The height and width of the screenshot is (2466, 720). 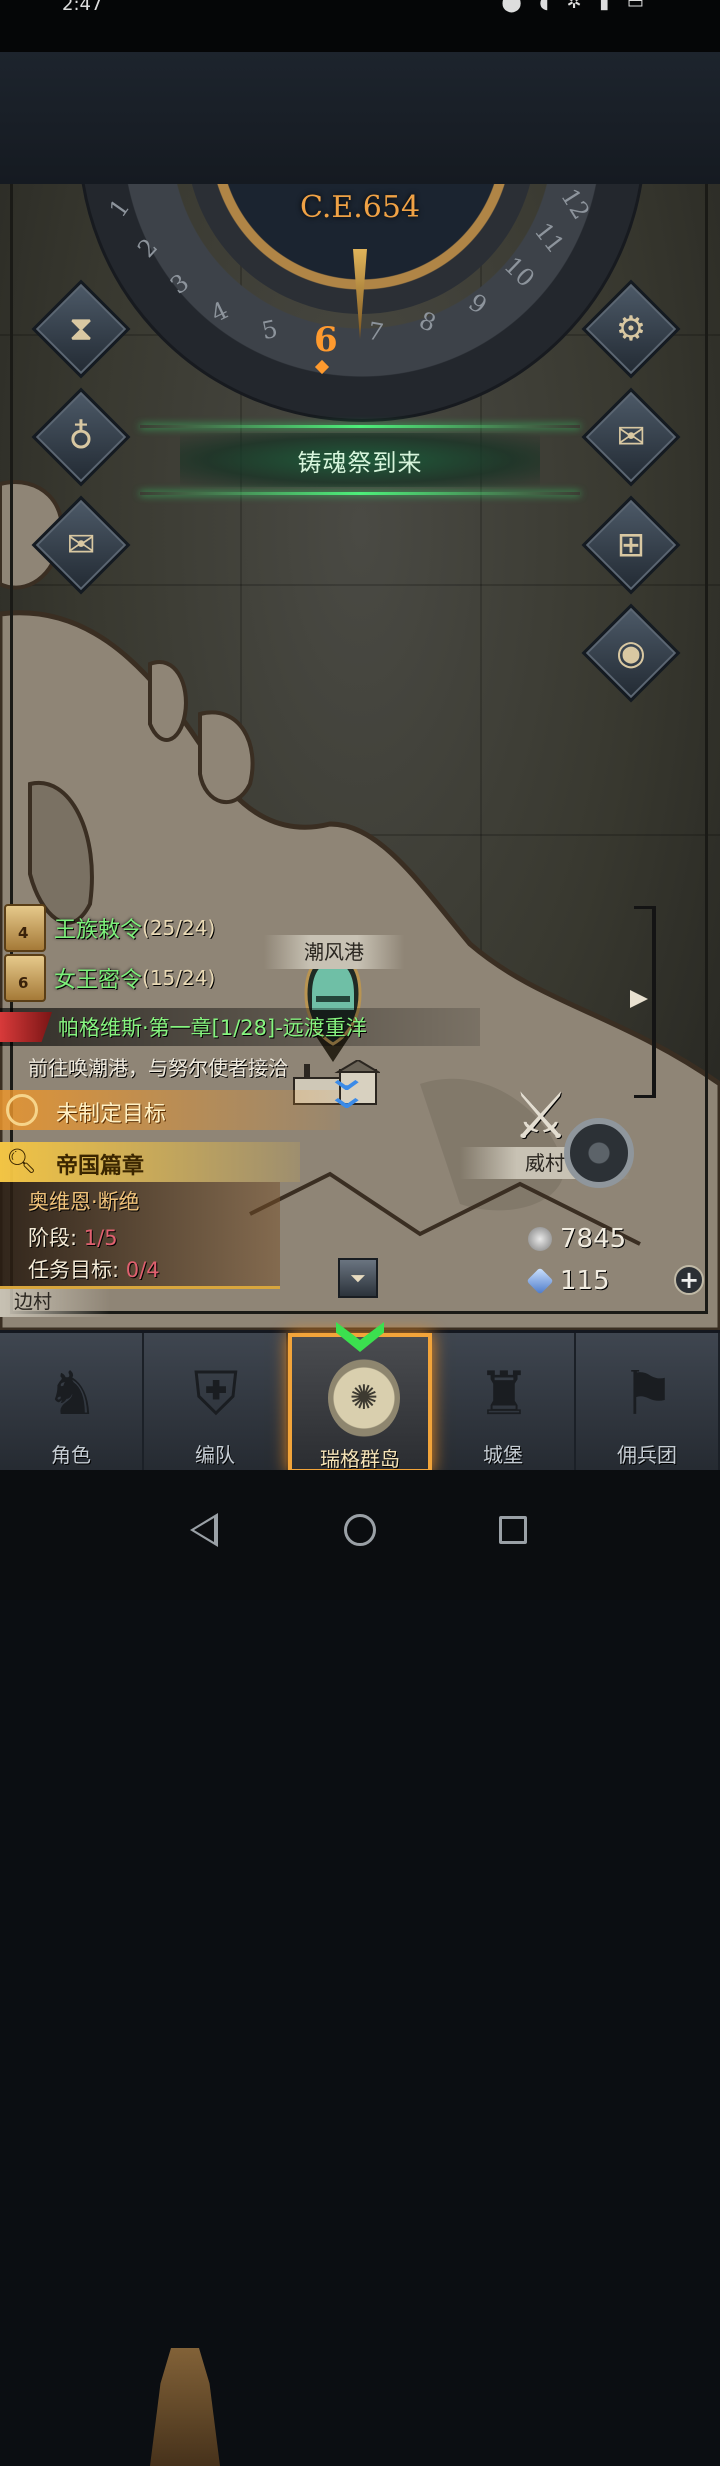 I want to click on tab-label: 城堡, so click(x=503, y=1455).